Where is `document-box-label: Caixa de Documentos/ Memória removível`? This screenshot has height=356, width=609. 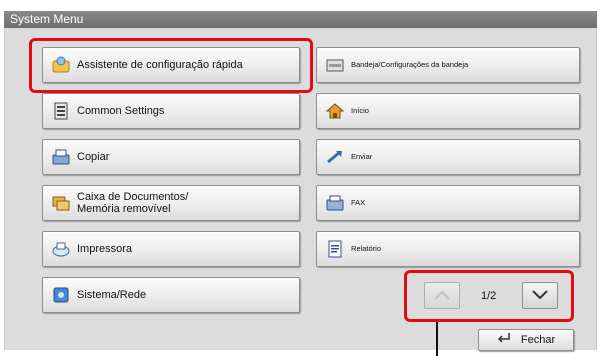
document-box-label: Caixa de Documentos/ Memória removível is located at coordinates (132, 203).